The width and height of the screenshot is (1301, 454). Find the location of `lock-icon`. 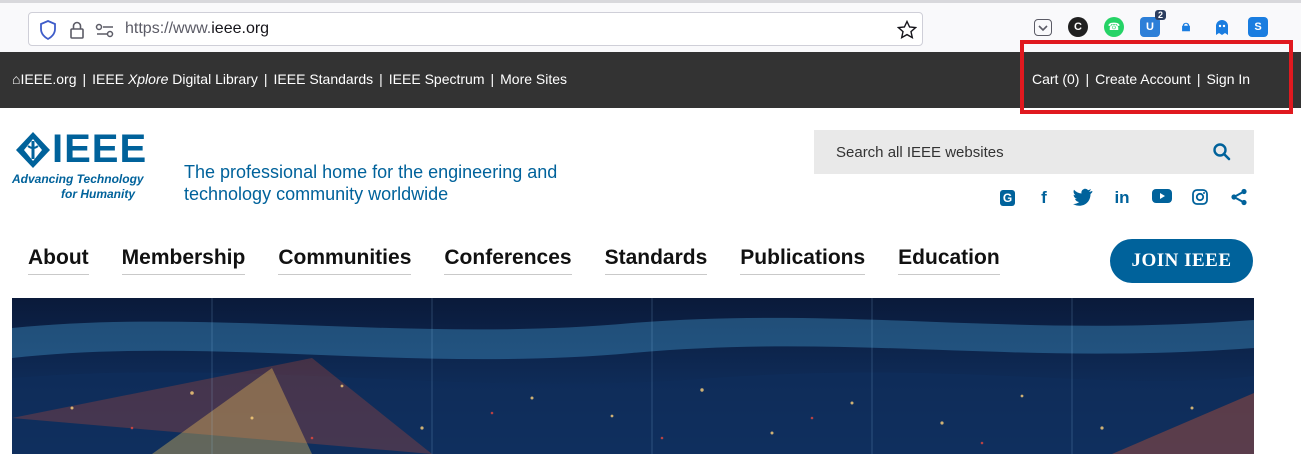

lock-icon is located at coordinates (77, 30).